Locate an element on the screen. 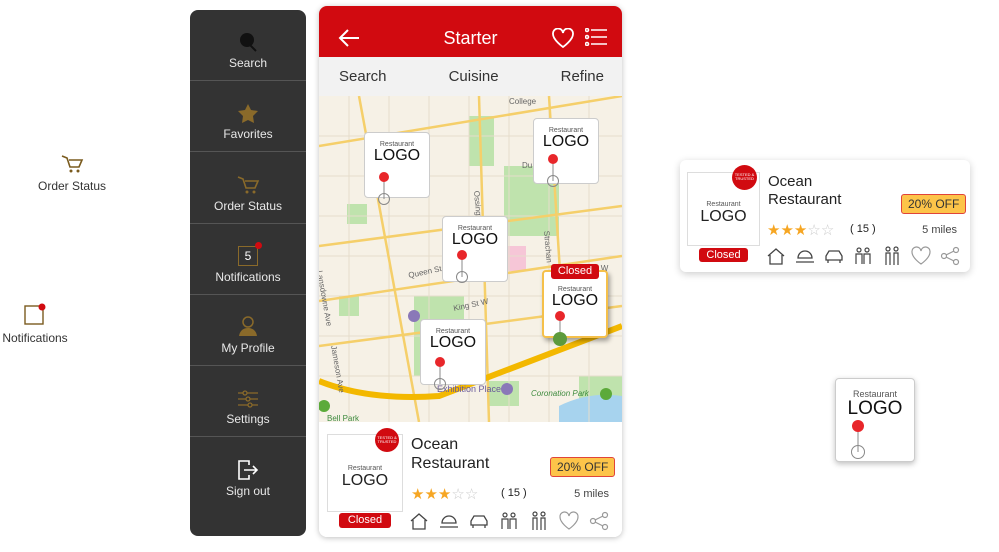 The height and width of the screenshot is (552, 999). tab-bar: Search Cuisine Refine is located at coordinates (470, 76).